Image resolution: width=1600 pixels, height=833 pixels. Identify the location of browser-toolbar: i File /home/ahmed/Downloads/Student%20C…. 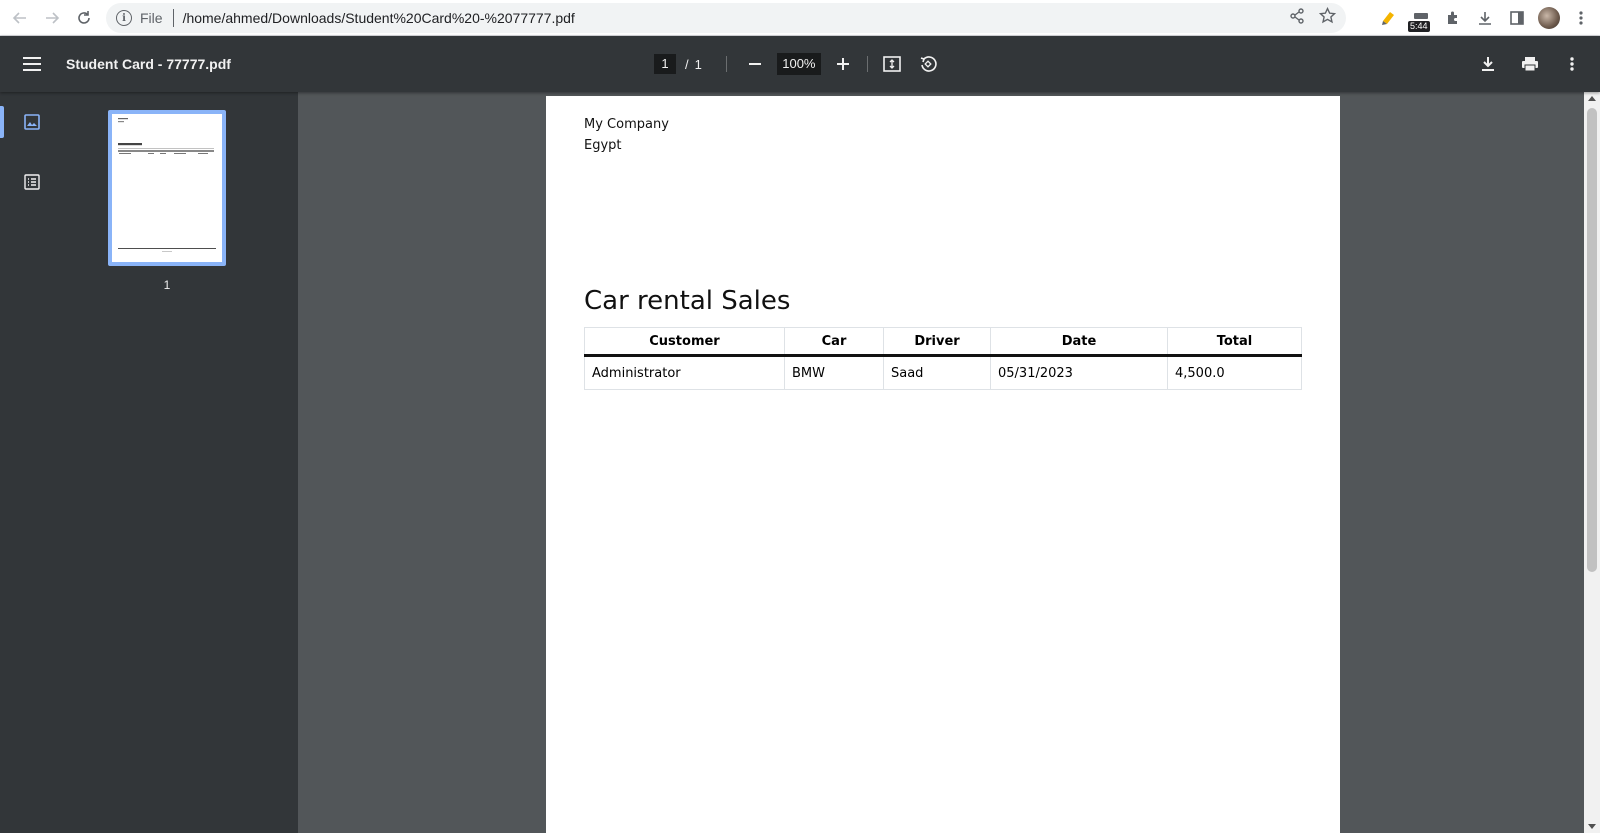
(800, 18).